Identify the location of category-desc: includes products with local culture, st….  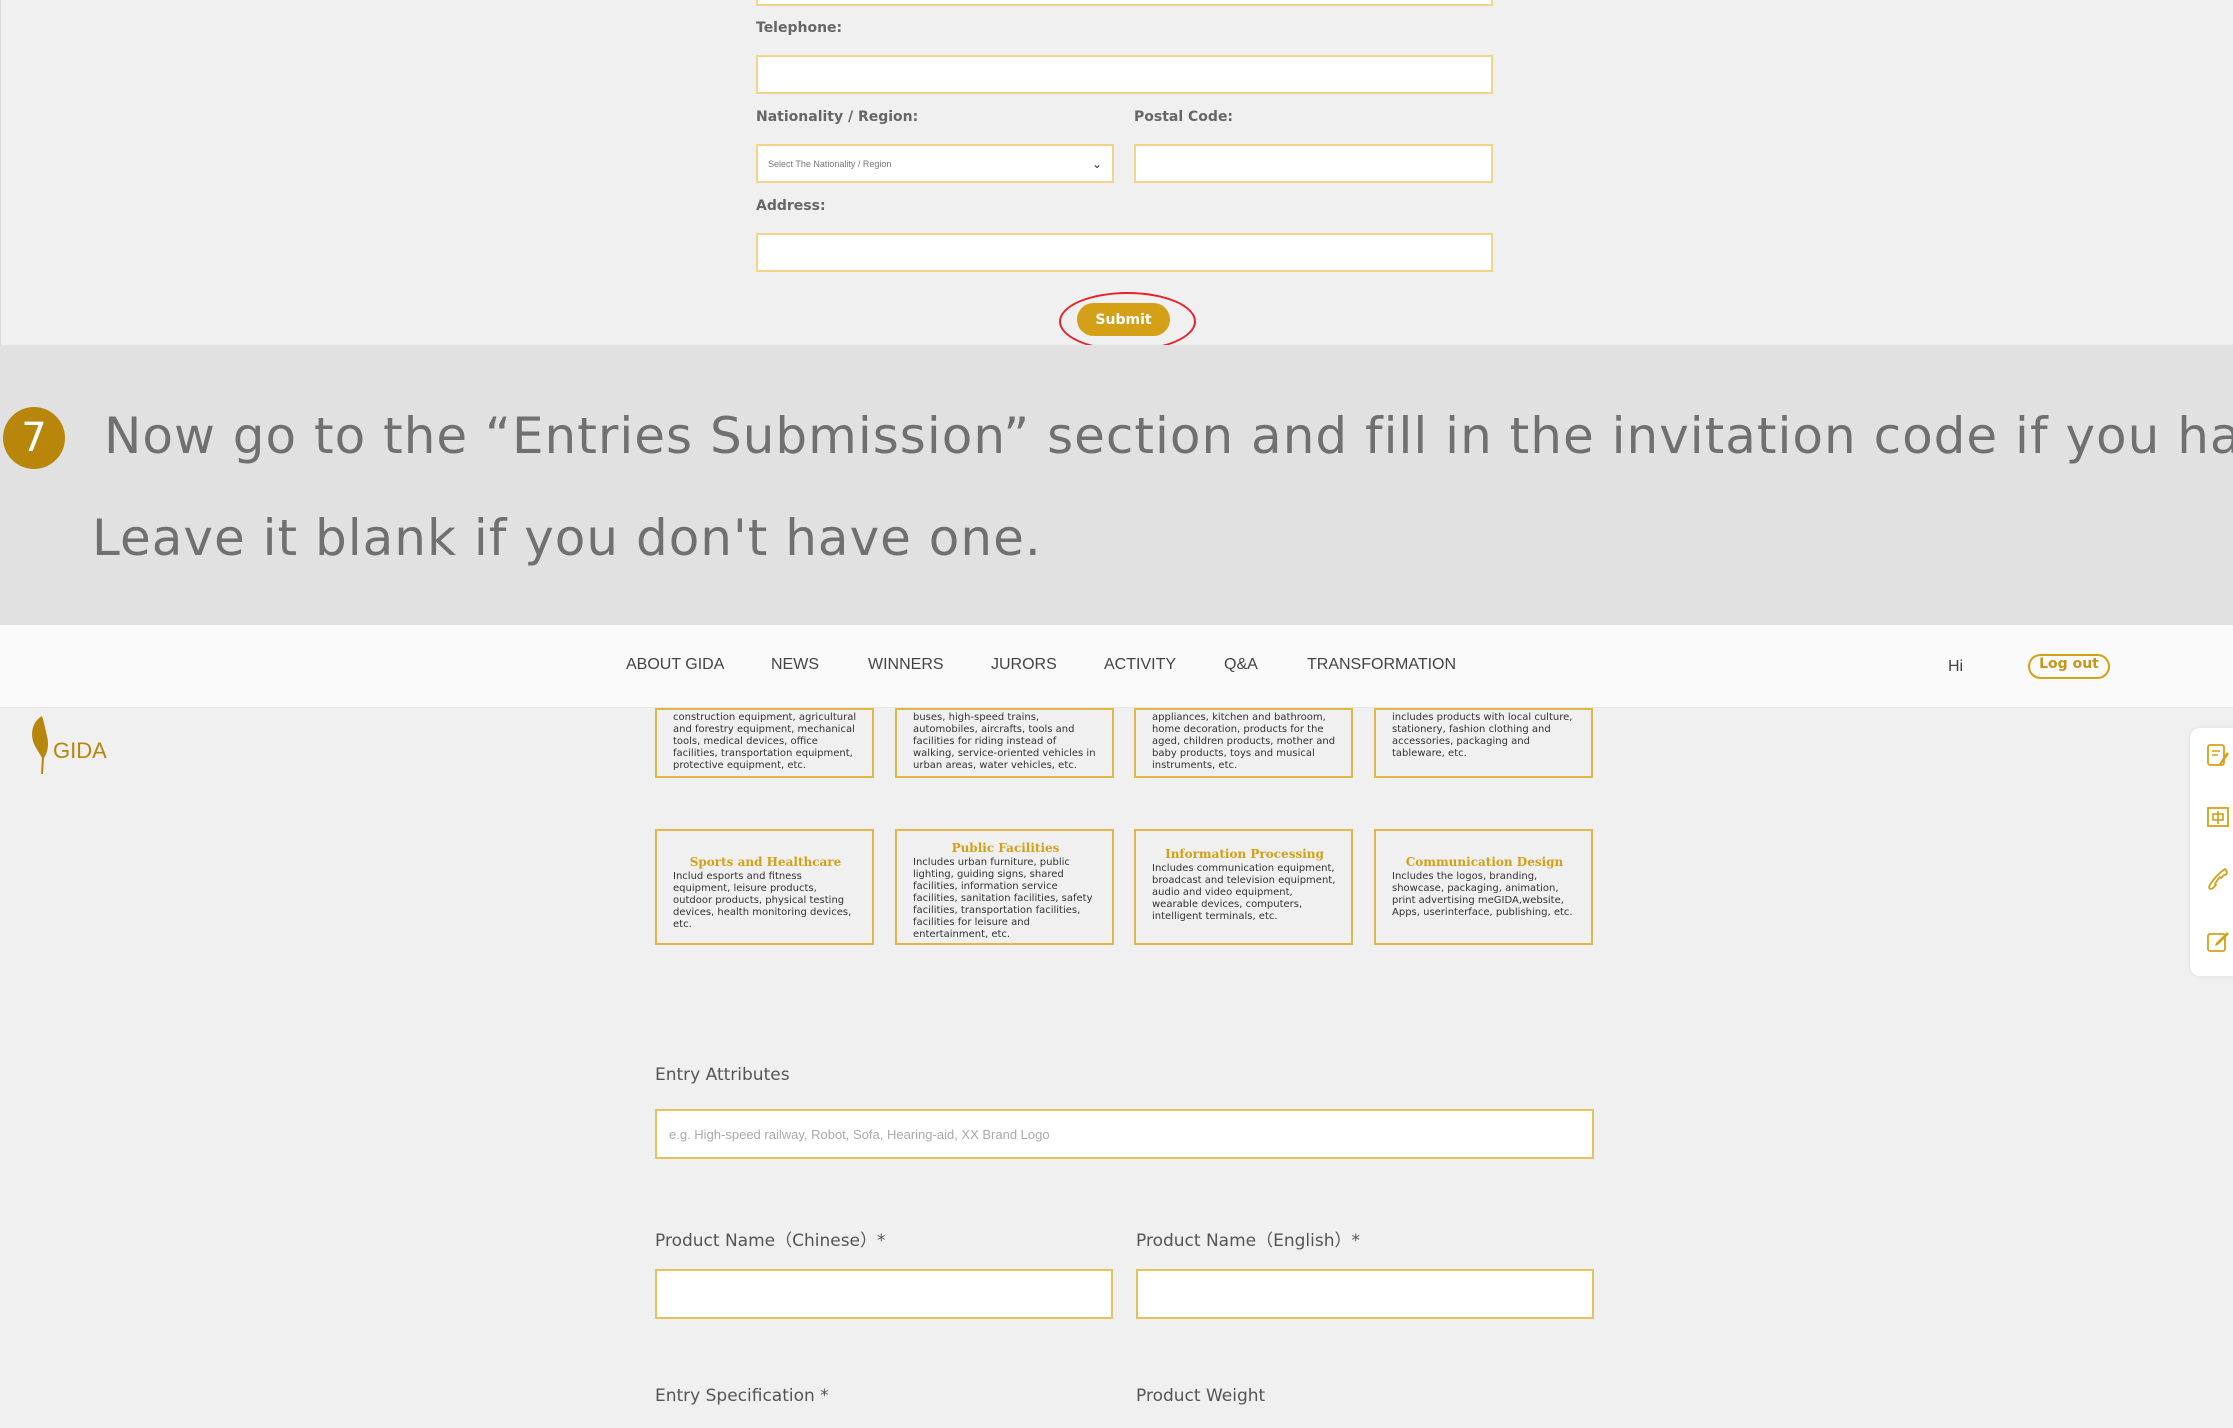
(1482, 735).